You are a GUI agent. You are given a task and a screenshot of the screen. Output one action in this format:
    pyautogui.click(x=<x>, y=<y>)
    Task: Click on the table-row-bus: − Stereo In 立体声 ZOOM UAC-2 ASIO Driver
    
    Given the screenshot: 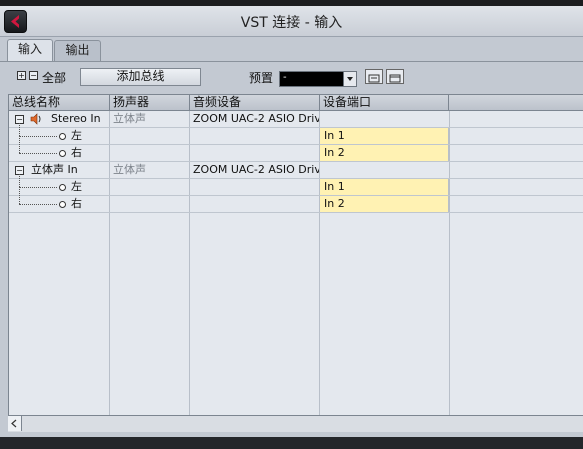 What is the action you would take?
    pyautogui.click(x=296, y=119)
    